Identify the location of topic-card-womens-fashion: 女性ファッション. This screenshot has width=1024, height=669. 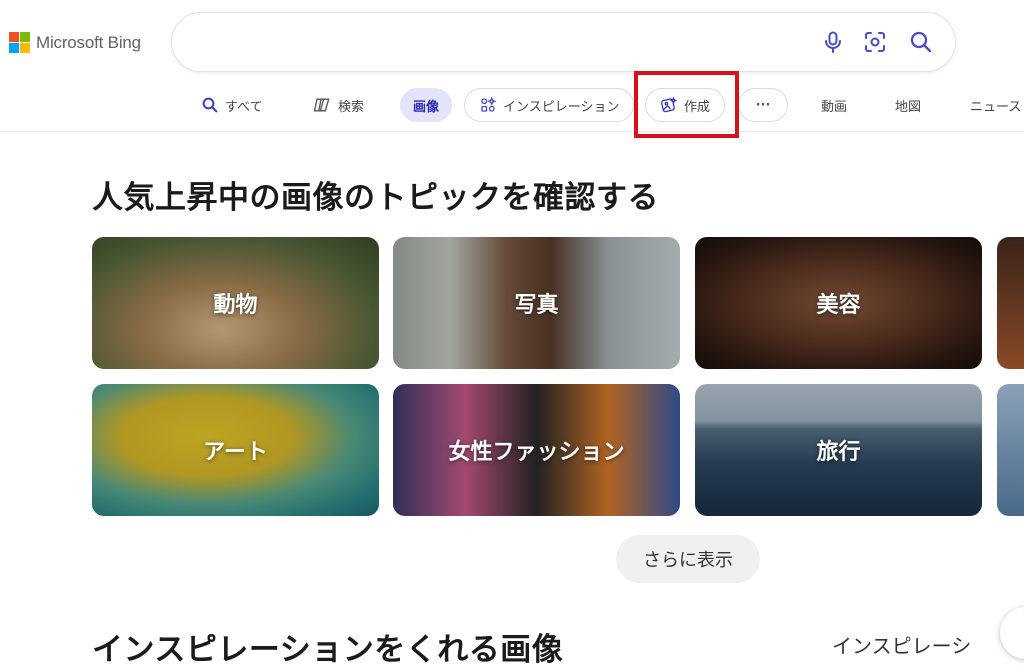
(536, 450).